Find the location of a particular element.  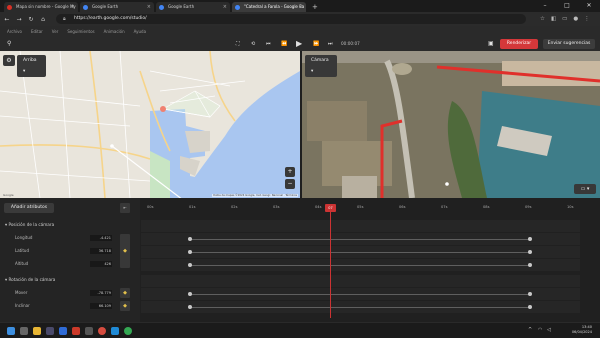

menu-edit: Editar is located at coordinates (37, 31).